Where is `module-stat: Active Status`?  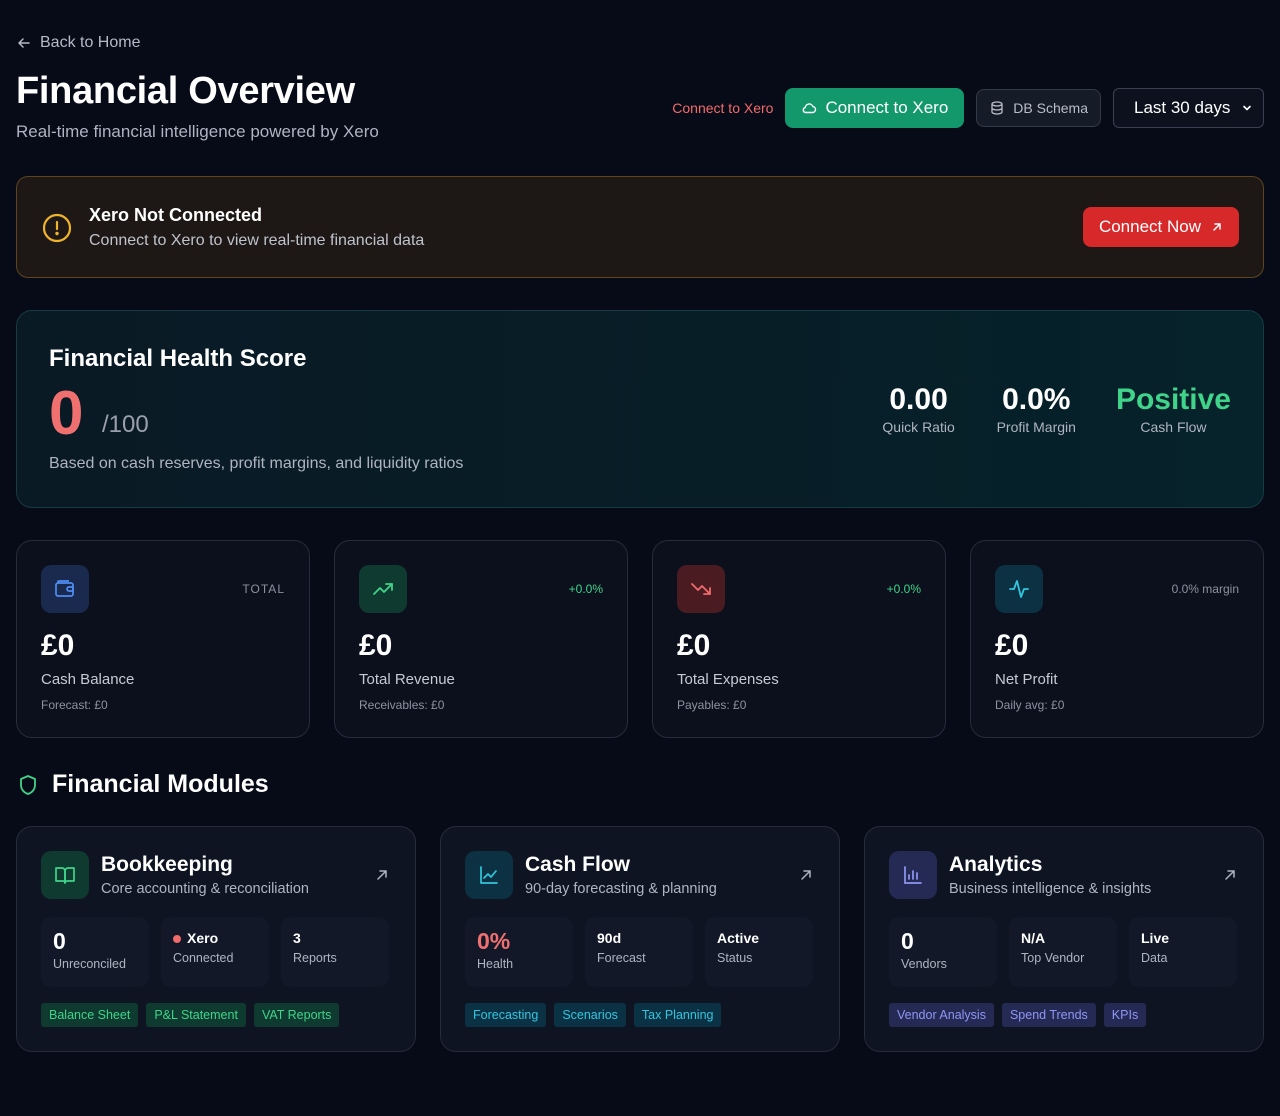 module-stat: Active Status is located at coordinates (759, 952).